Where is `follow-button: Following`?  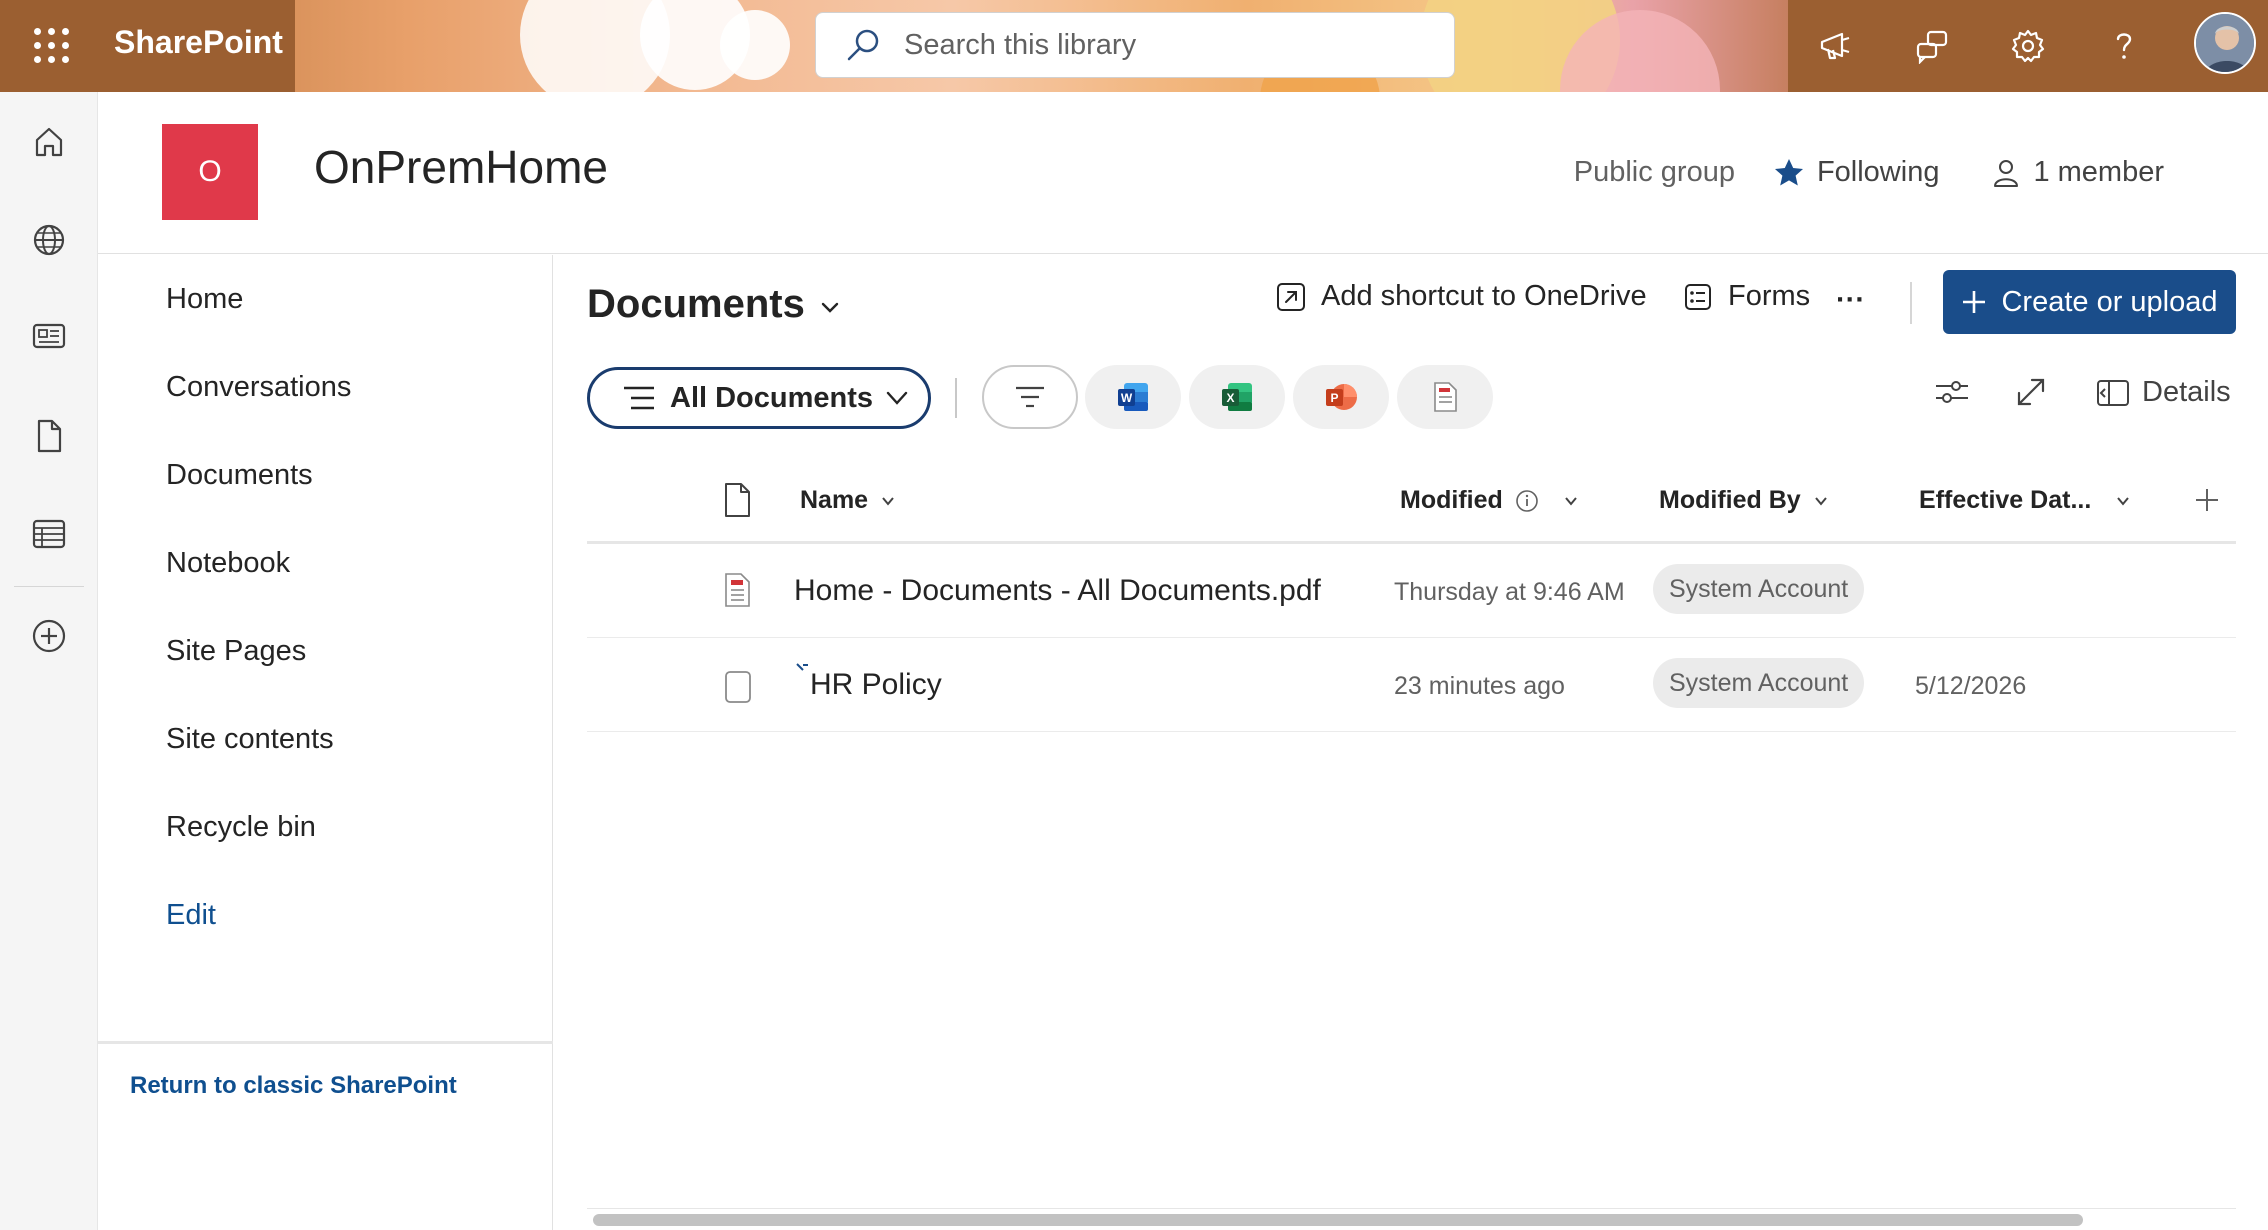
follow-button: Following is located at coordinates (1856, 172).